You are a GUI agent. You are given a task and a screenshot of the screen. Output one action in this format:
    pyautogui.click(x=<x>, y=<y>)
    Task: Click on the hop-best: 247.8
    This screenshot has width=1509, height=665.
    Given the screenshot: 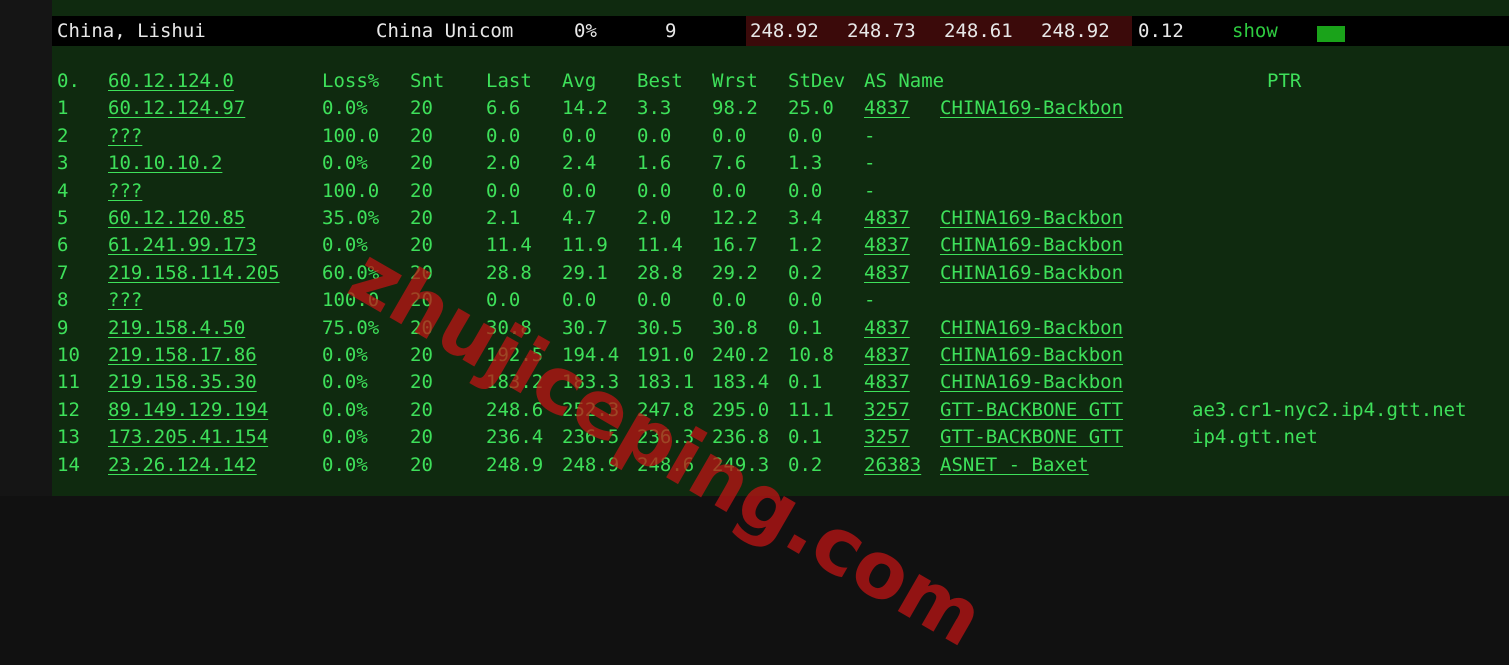 What is the action you would take?
    pyautogui.click(x=666, y=409)
    